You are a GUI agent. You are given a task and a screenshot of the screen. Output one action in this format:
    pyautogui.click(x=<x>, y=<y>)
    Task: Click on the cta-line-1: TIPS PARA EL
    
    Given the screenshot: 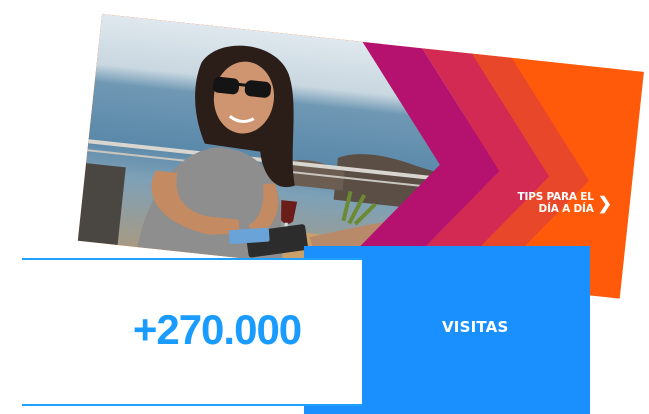 What is the action you would take?
    pyautogui.click(x=555, y=197)
    